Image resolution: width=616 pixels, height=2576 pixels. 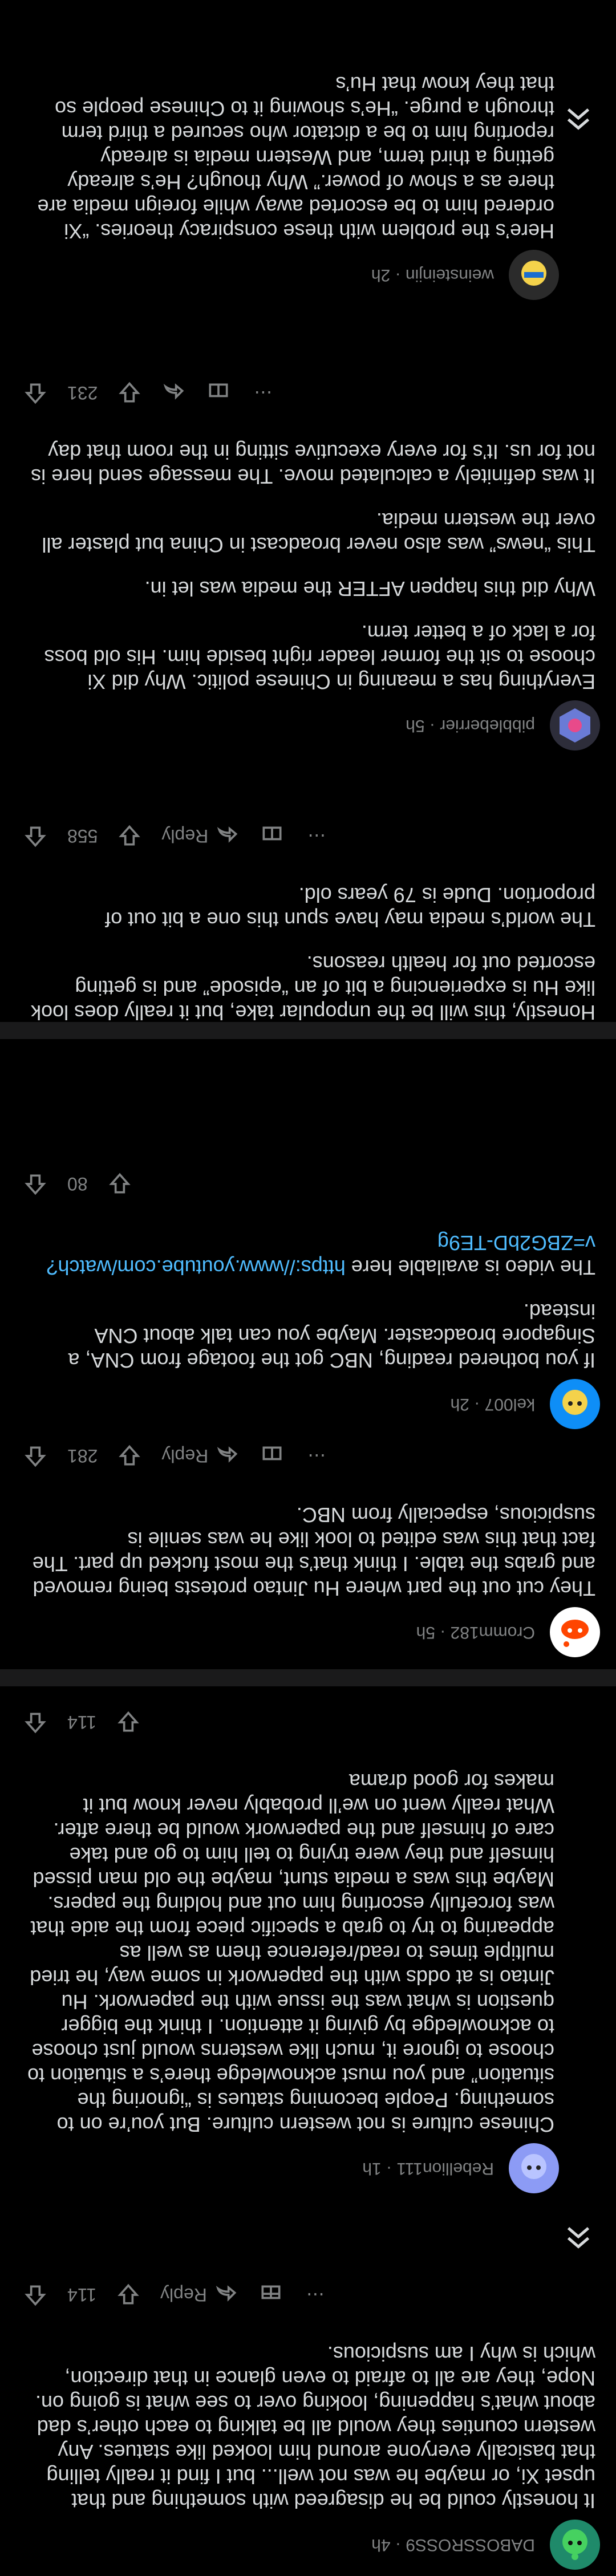 What do you see at coordinates (450, 276) in the screenshot?
I see `comment-username: weinsteinjin` at bounding box center [450, 276].